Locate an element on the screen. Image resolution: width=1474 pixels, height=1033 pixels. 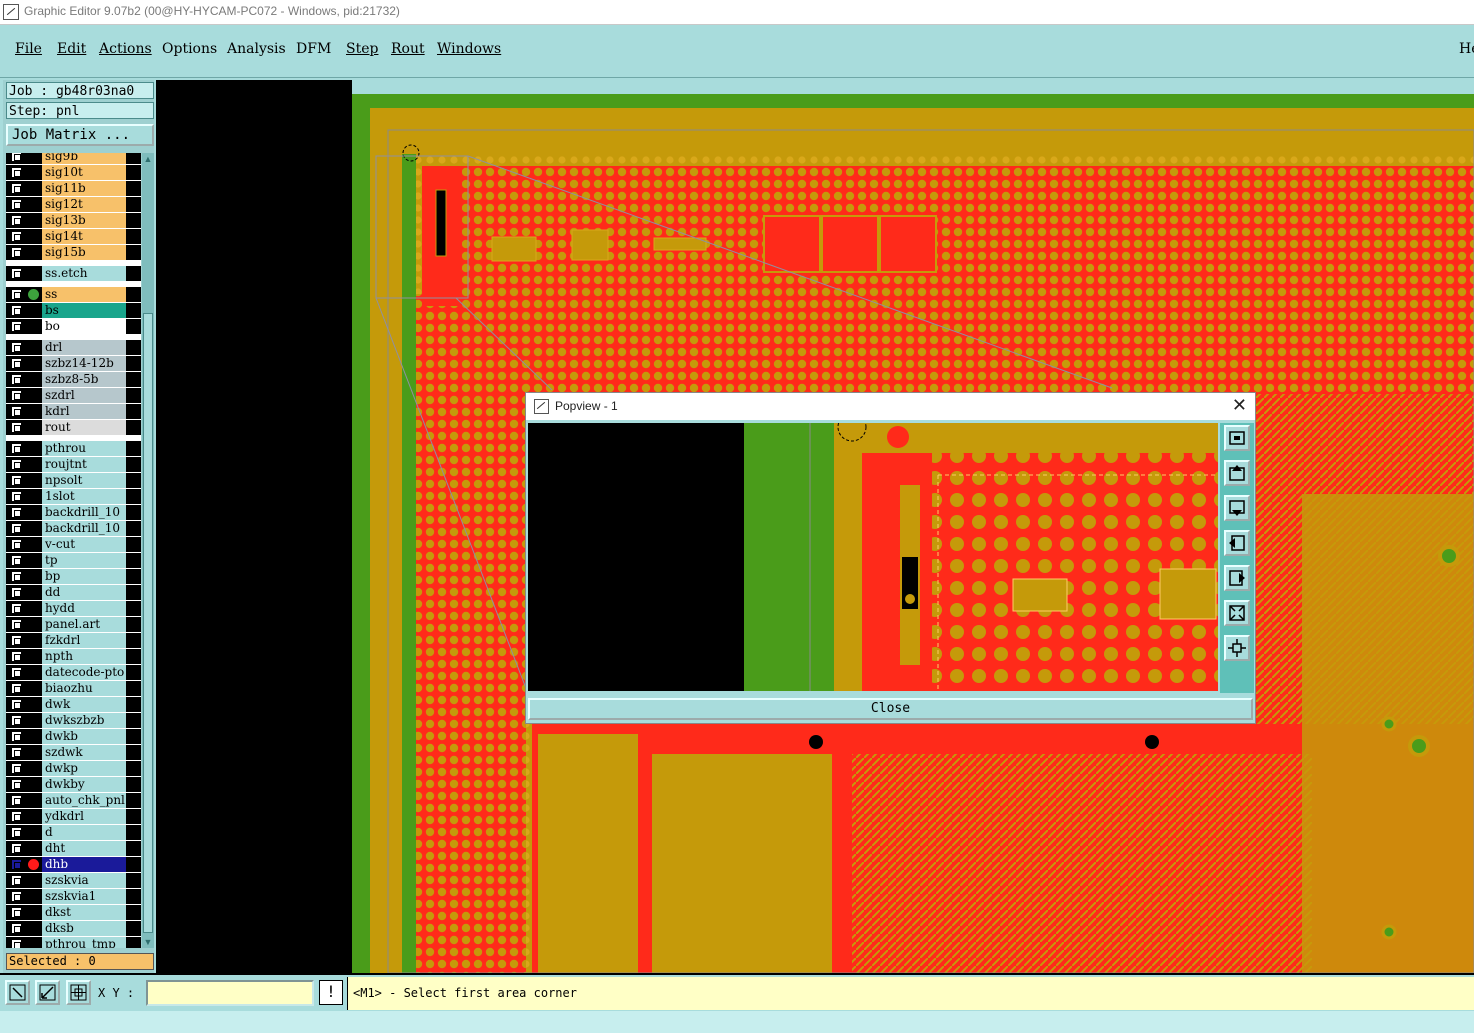
layer-list-scrollbar: ▲ ▼ is located at coordinates (148, 550).